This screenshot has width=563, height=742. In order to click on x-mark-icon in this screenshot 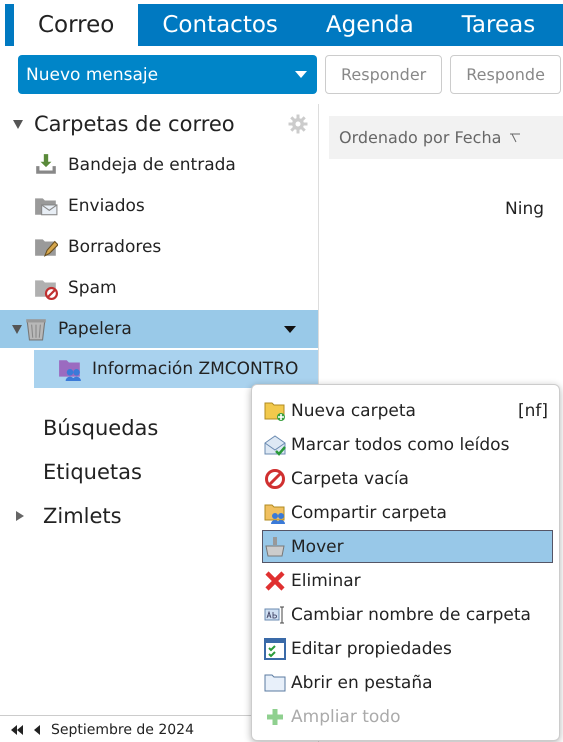, I will do `click(275, 581)`.